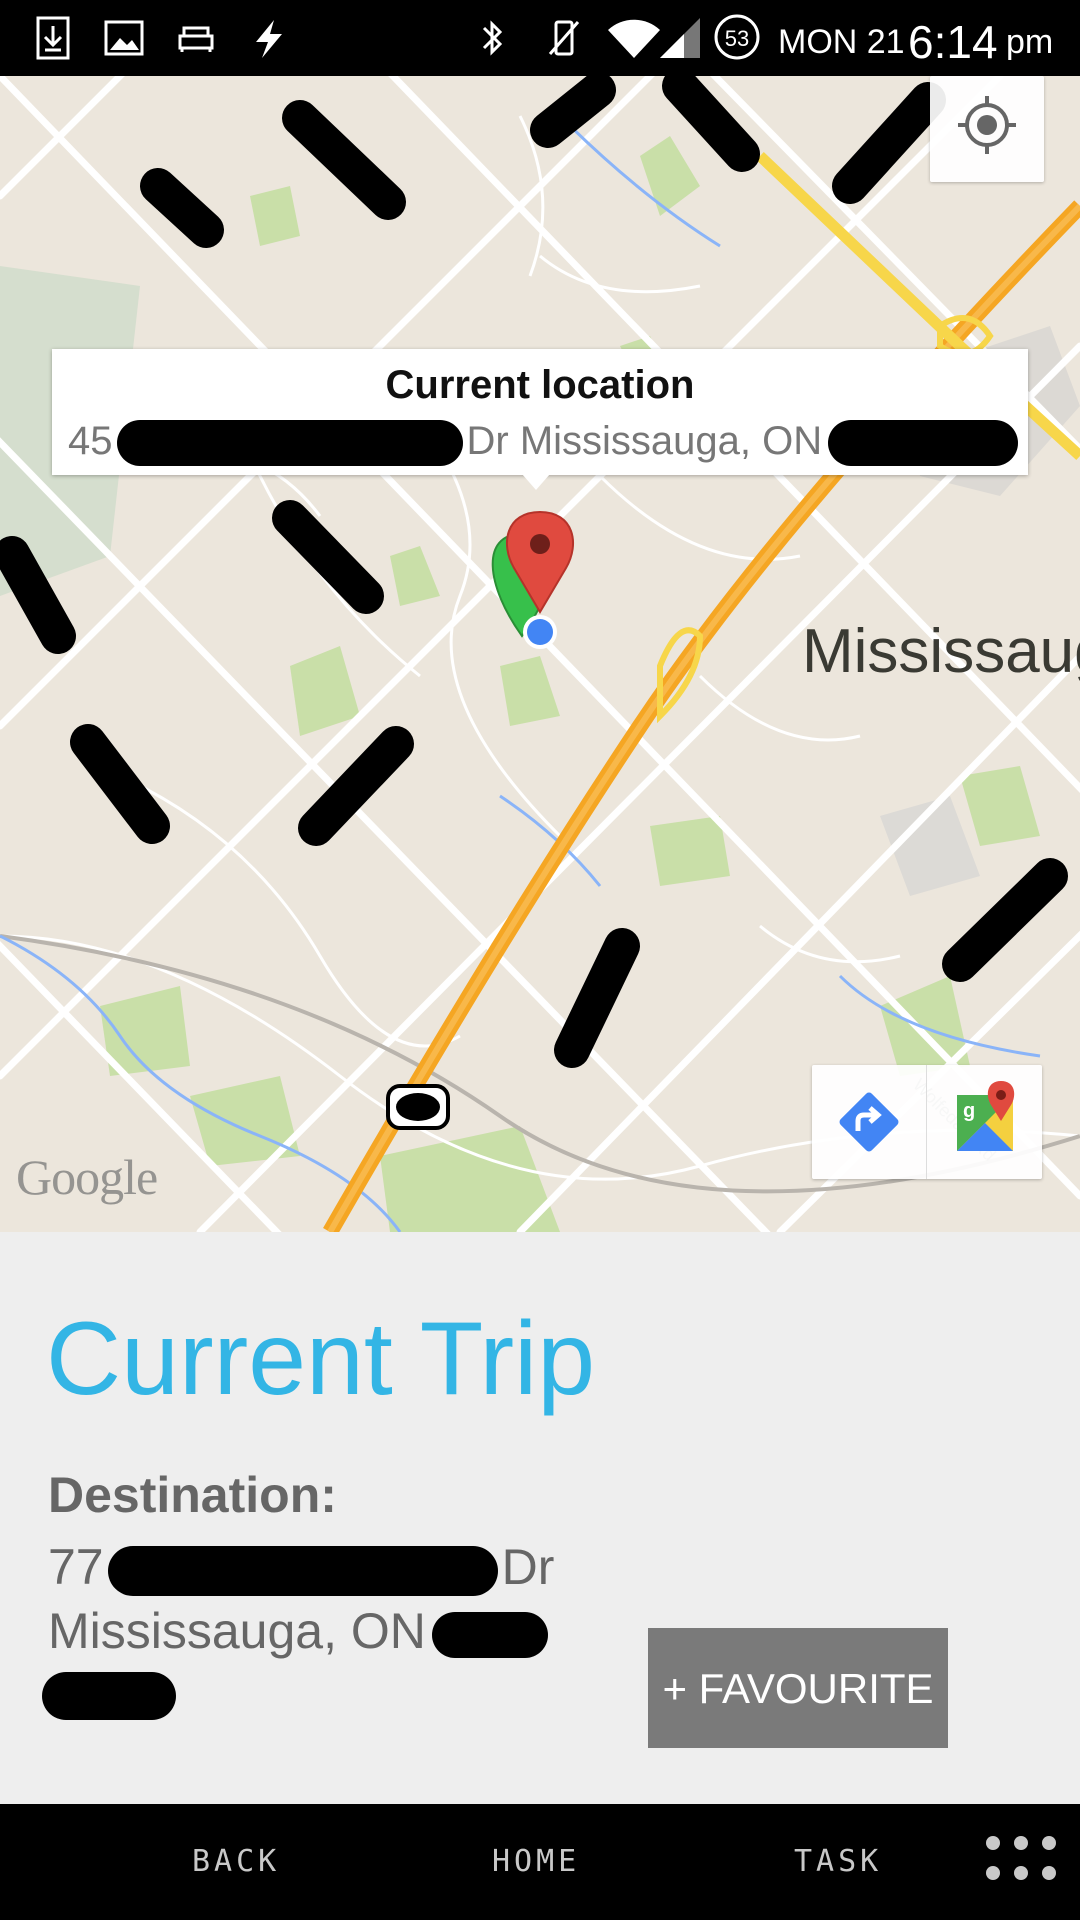  What do you see at coordinates (196, 39) in the screenshot?
I see `sofa-icon` at bounding box center [196, 39].